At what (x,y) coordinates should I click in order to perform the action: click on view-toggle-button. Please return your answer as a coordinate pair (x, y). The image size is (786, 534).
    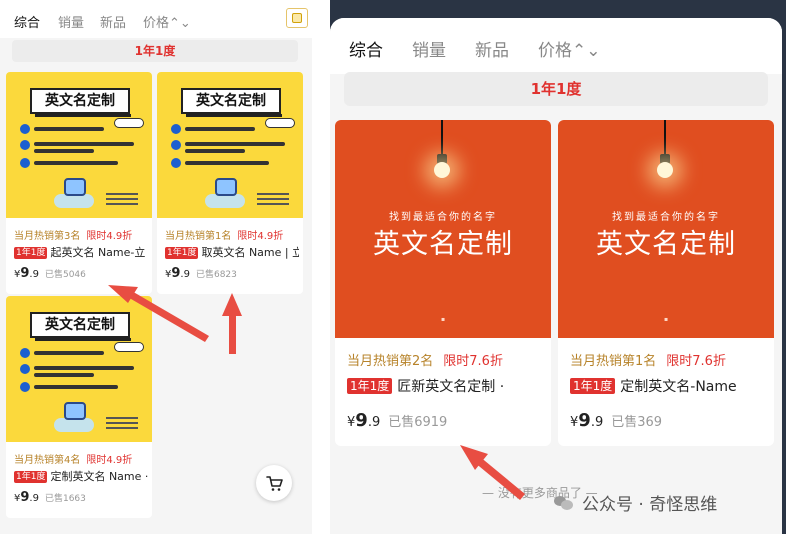
    Looking at the image, I should click on (297, 18).